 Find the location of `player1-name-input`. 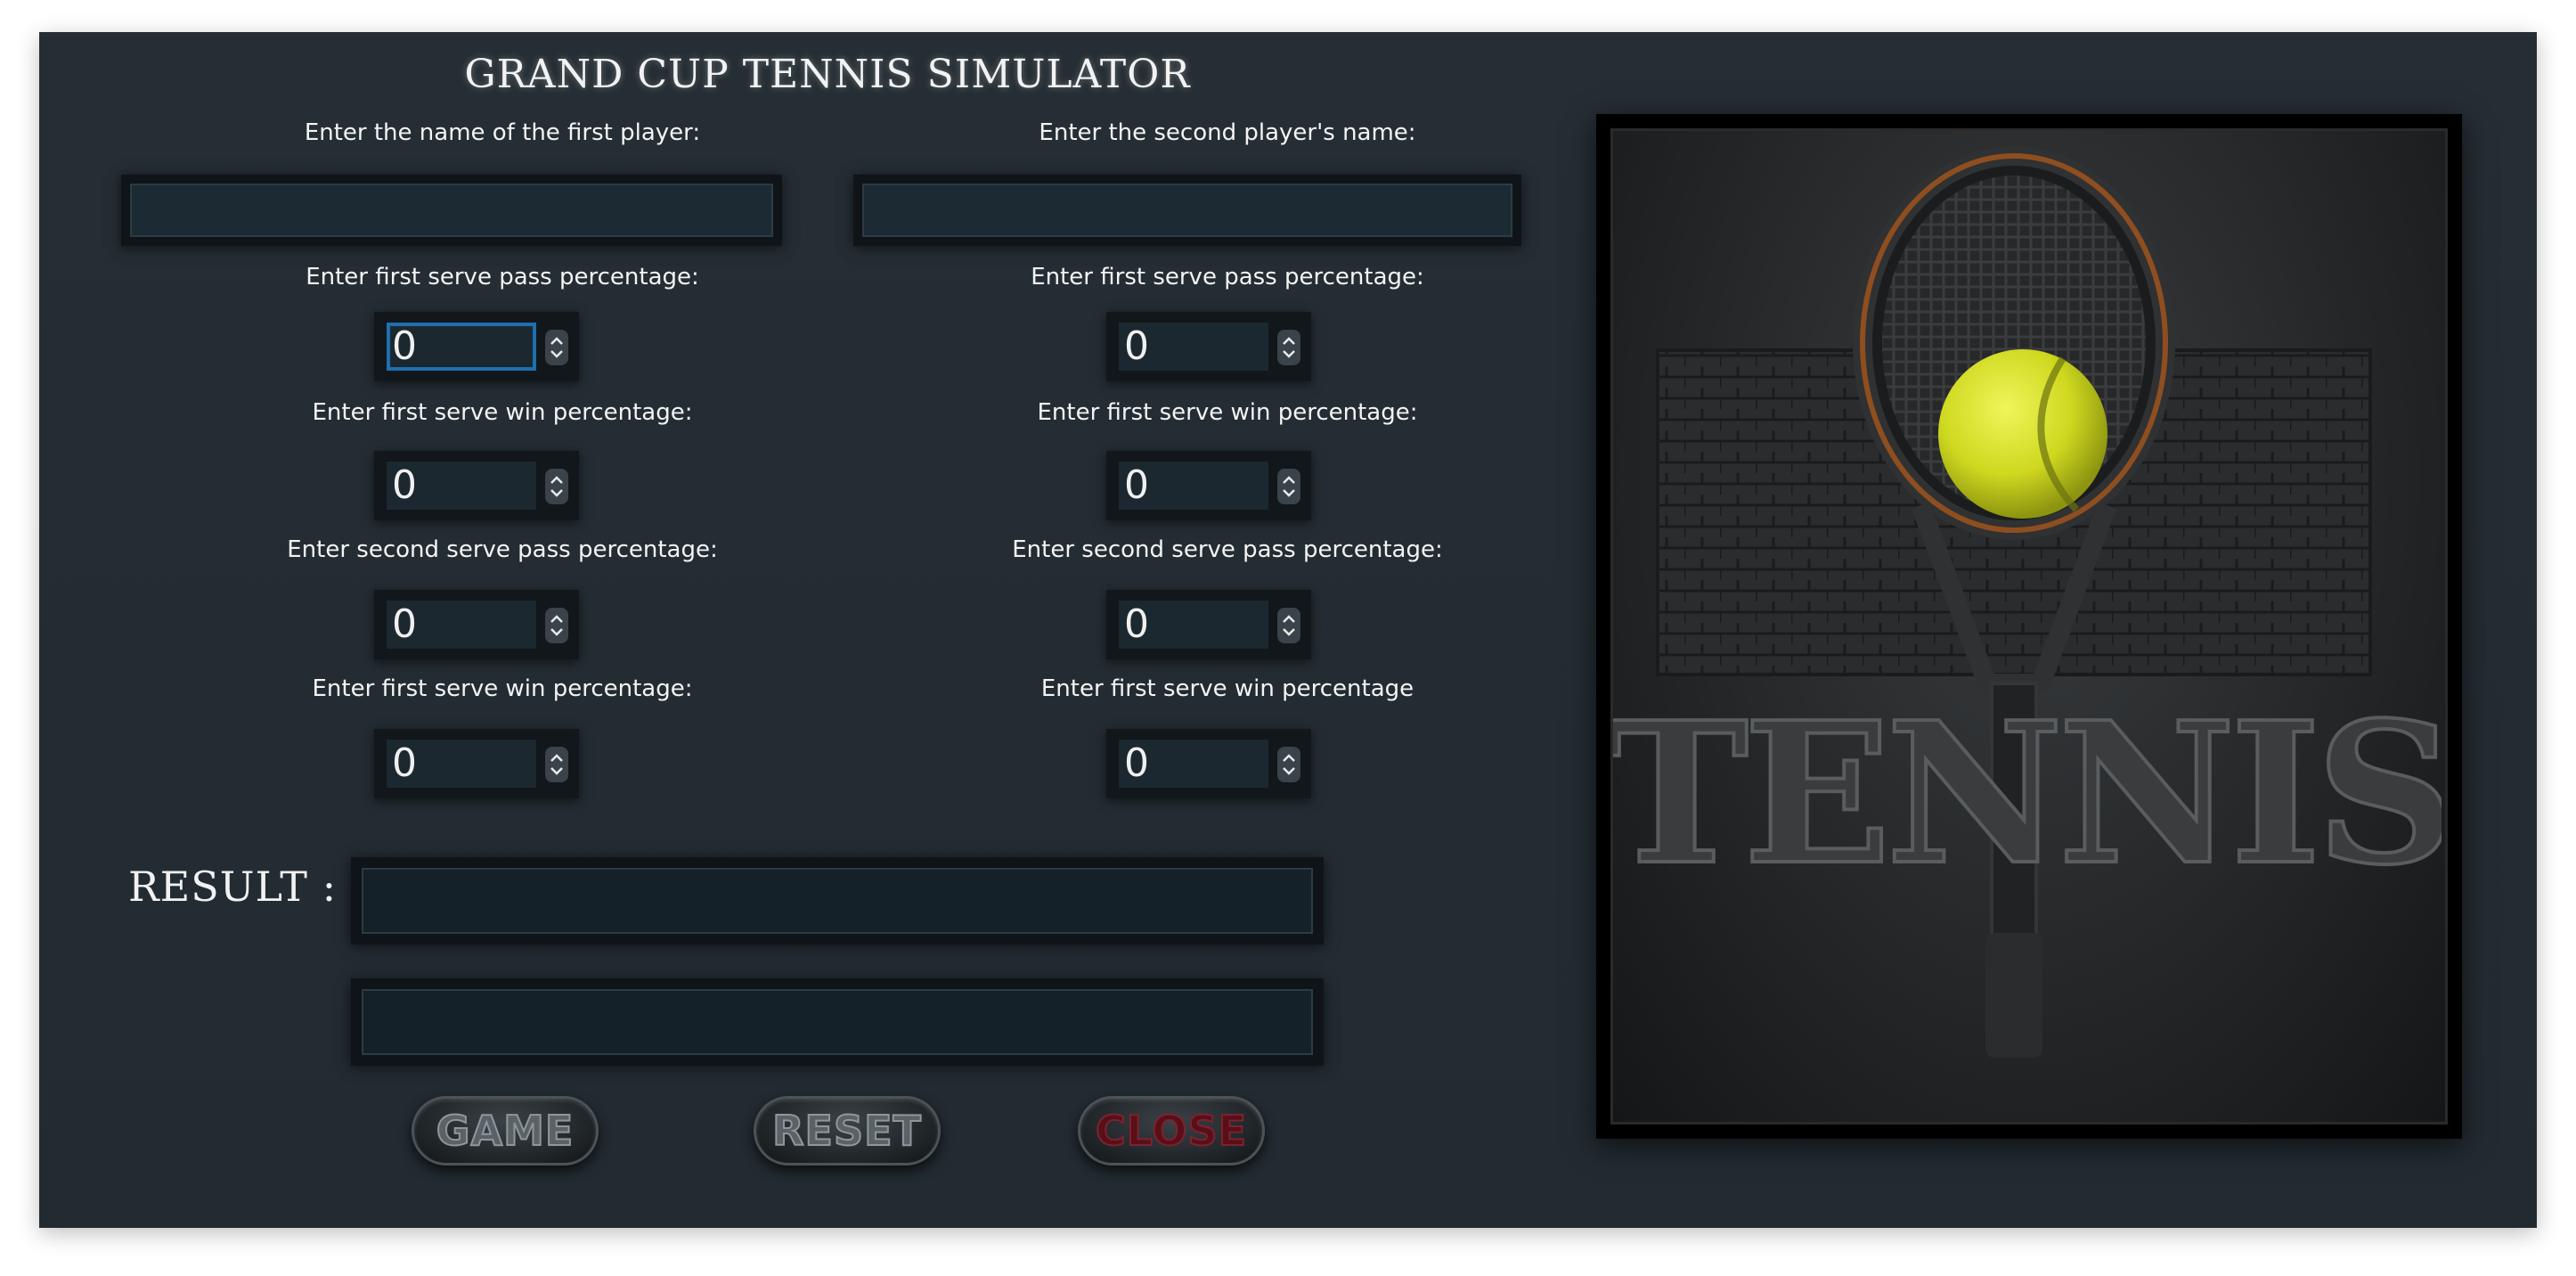

player1-name-input is located at coordinates (452, 211).